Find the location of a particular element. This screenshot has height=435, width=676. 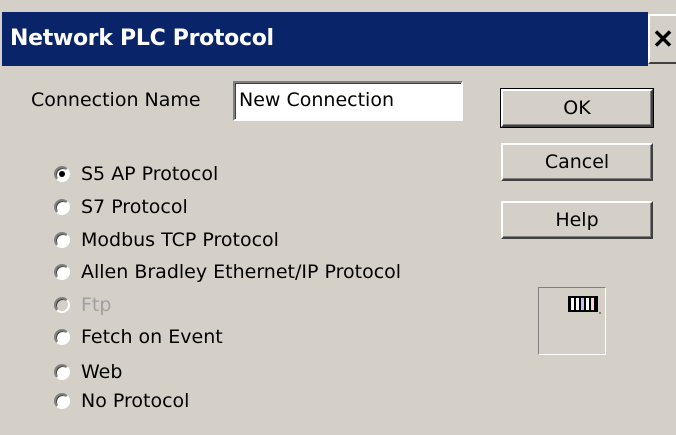

radio-option-ftp: Ftp is located at coordinates (82, 305).